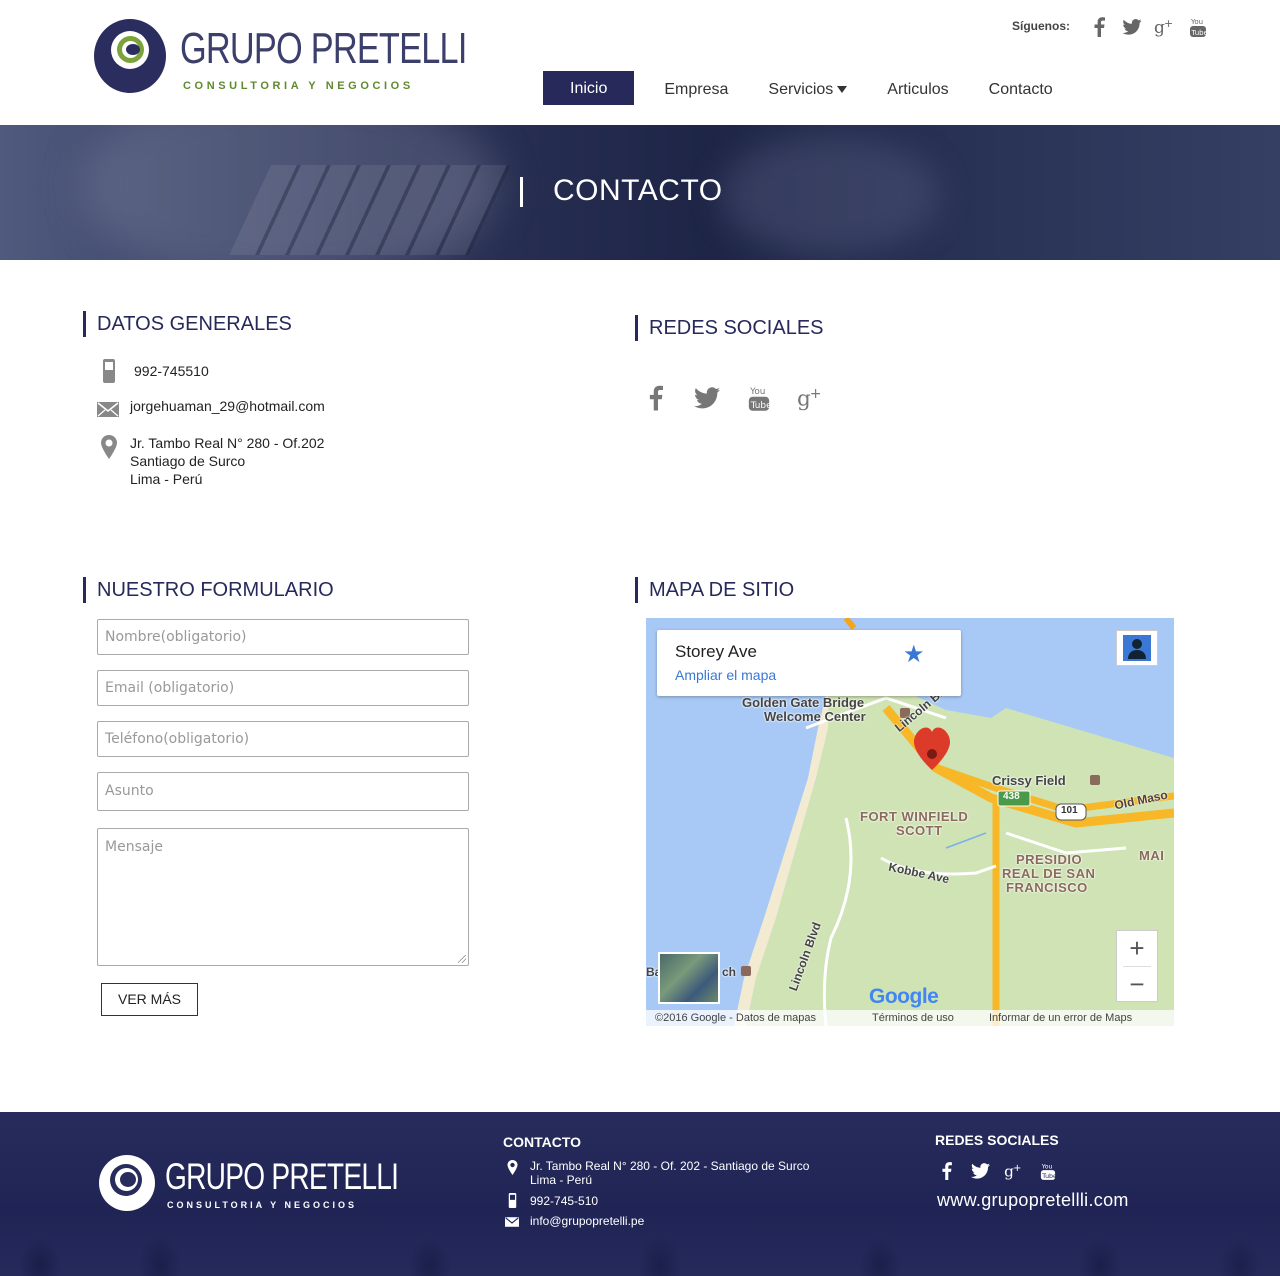 This screenshot has height=1276, width=1280. I want to click on nav-inicio: Inicio, so click(589, 88).